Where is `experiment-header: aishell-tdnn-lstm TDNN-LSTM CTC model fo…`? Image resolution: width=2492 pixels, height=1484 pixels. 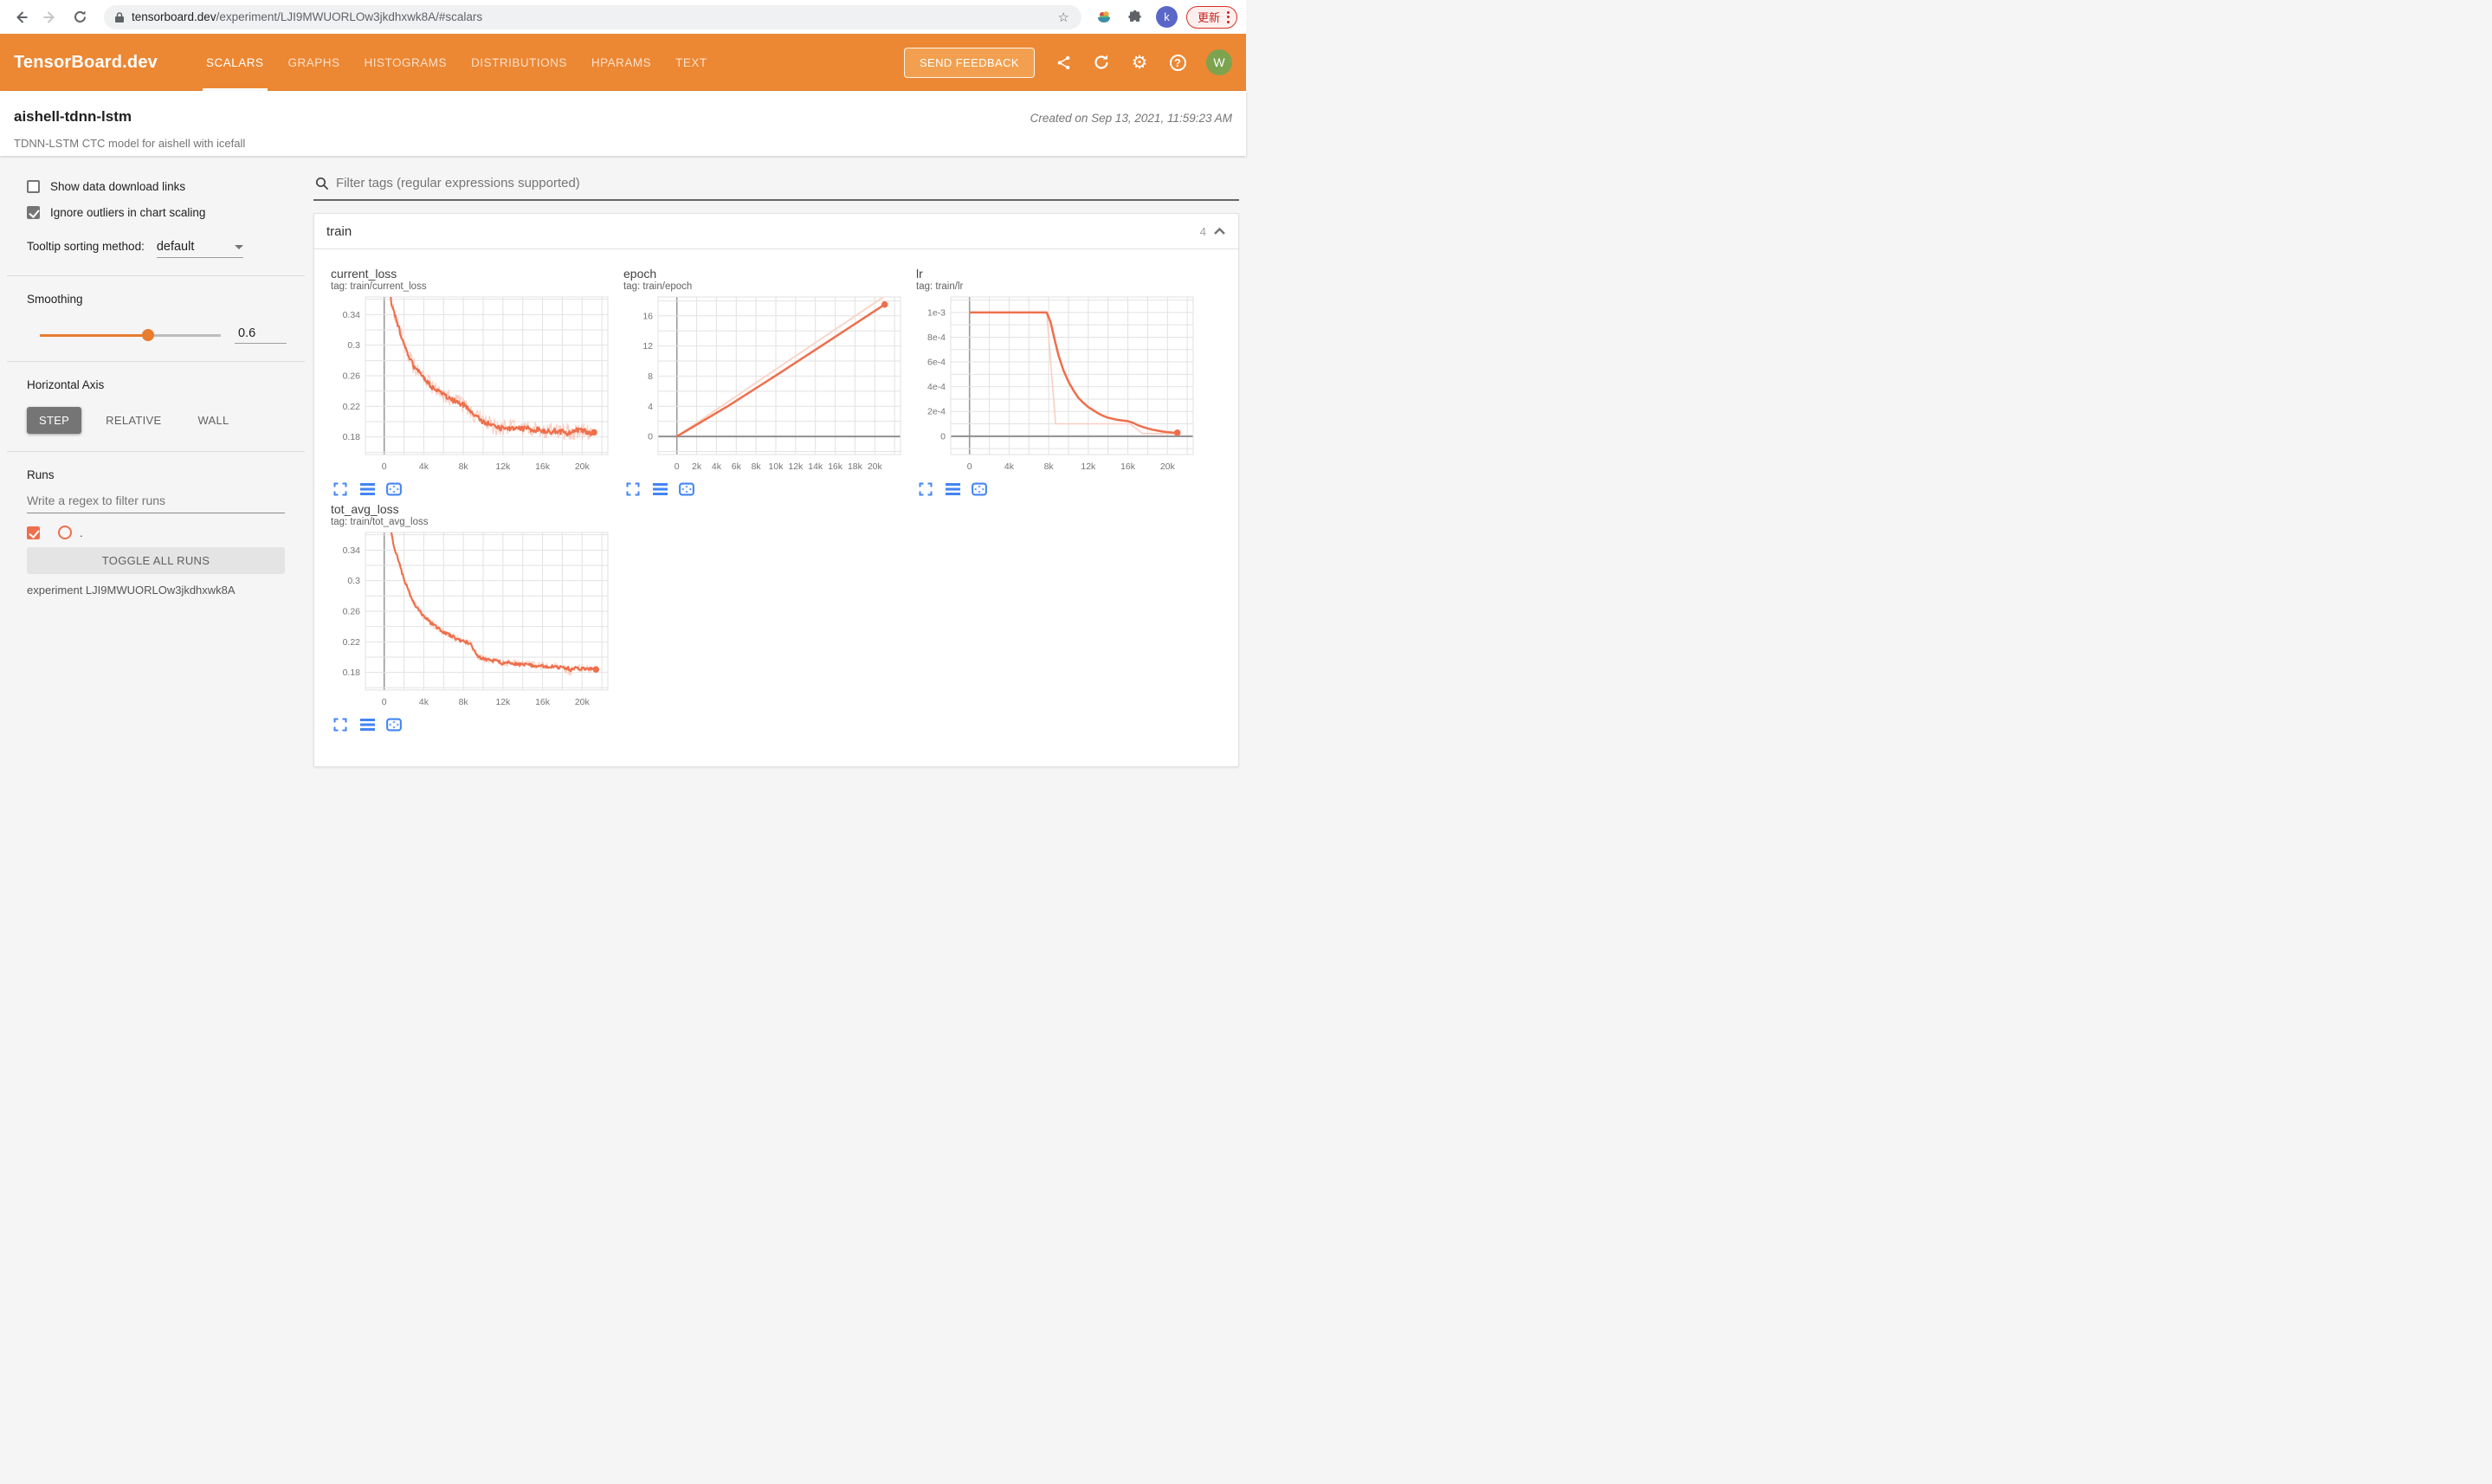 experiment-header: aishell-tdnn-lstm TDNN-LSTM CTC model fo… is located at coordinates (623, 123).